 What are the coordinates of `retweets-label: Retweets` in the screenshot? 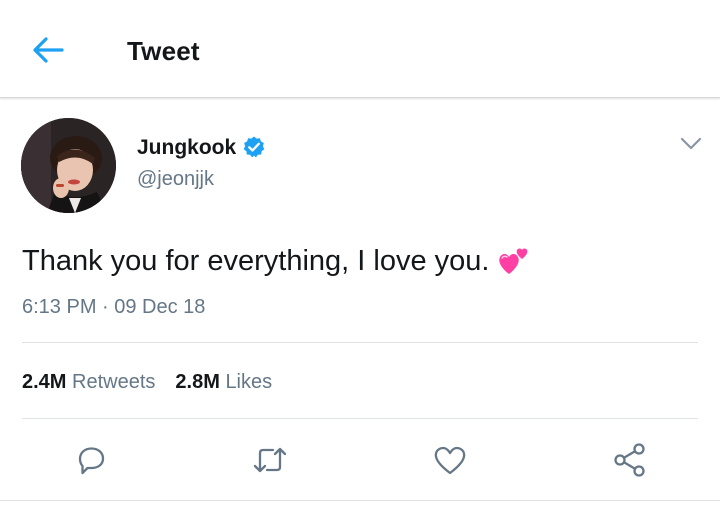 It's located at (114, 382).